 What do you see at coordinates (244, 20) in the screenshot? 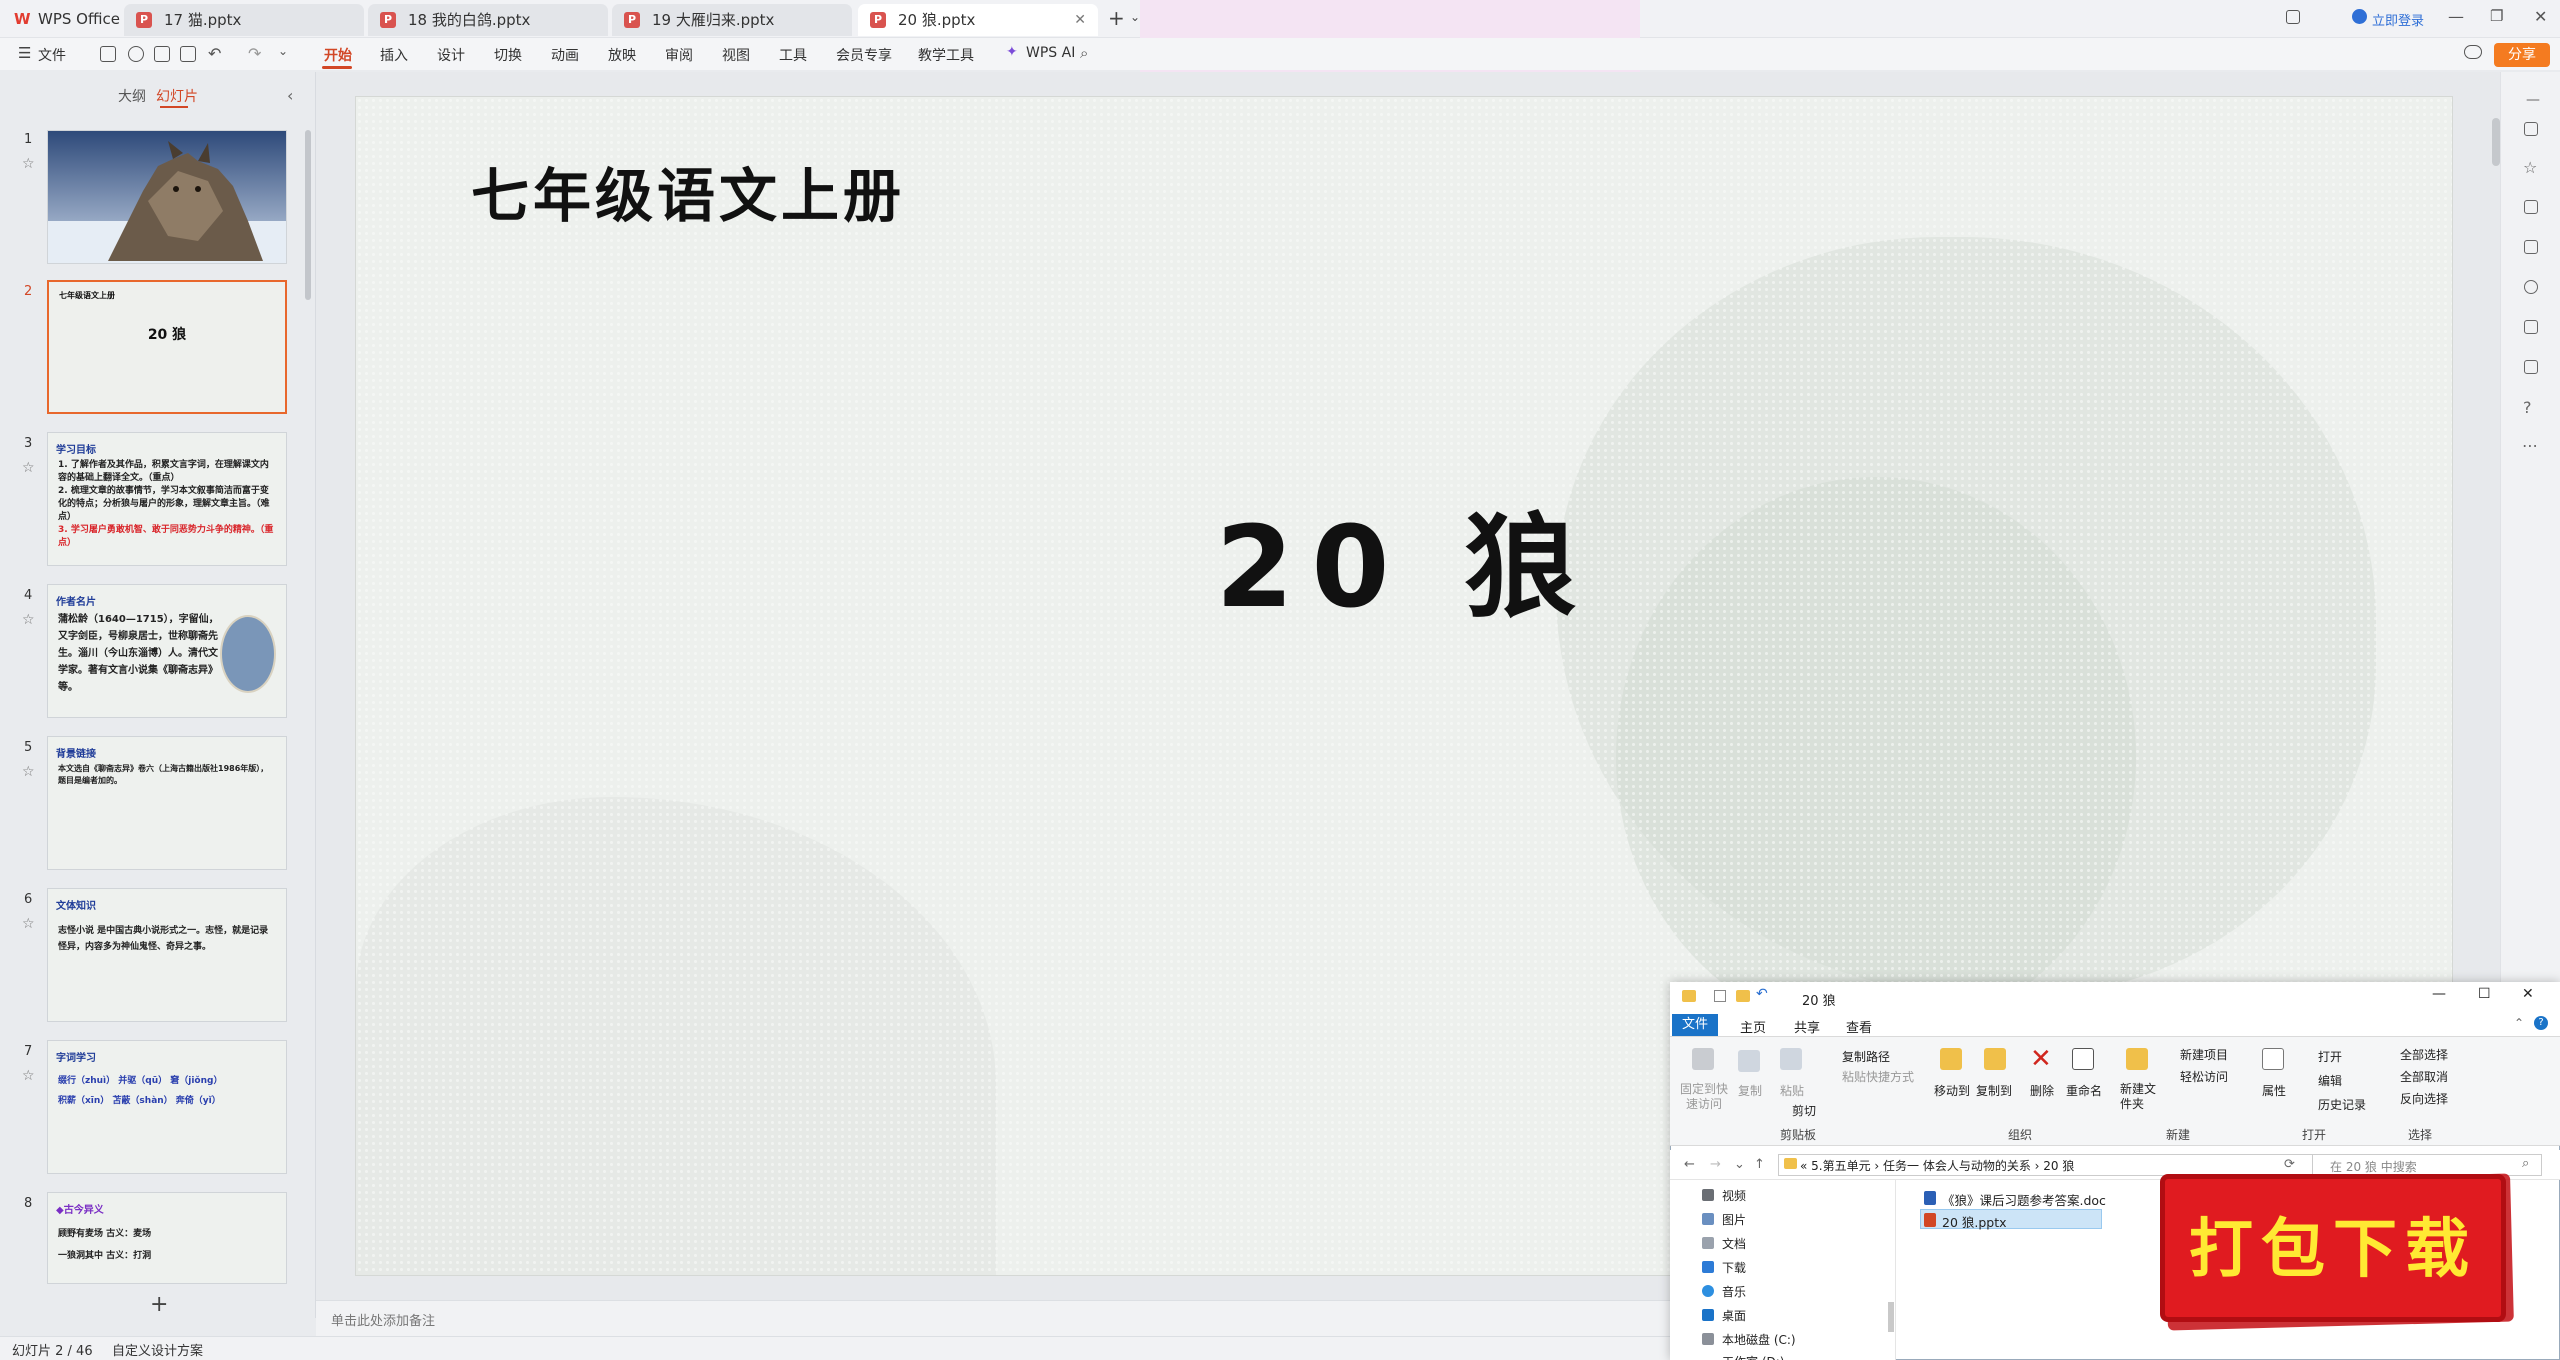
I see `tab-file-17: P 17 猫.pptx` at bounding box center [244, 20].